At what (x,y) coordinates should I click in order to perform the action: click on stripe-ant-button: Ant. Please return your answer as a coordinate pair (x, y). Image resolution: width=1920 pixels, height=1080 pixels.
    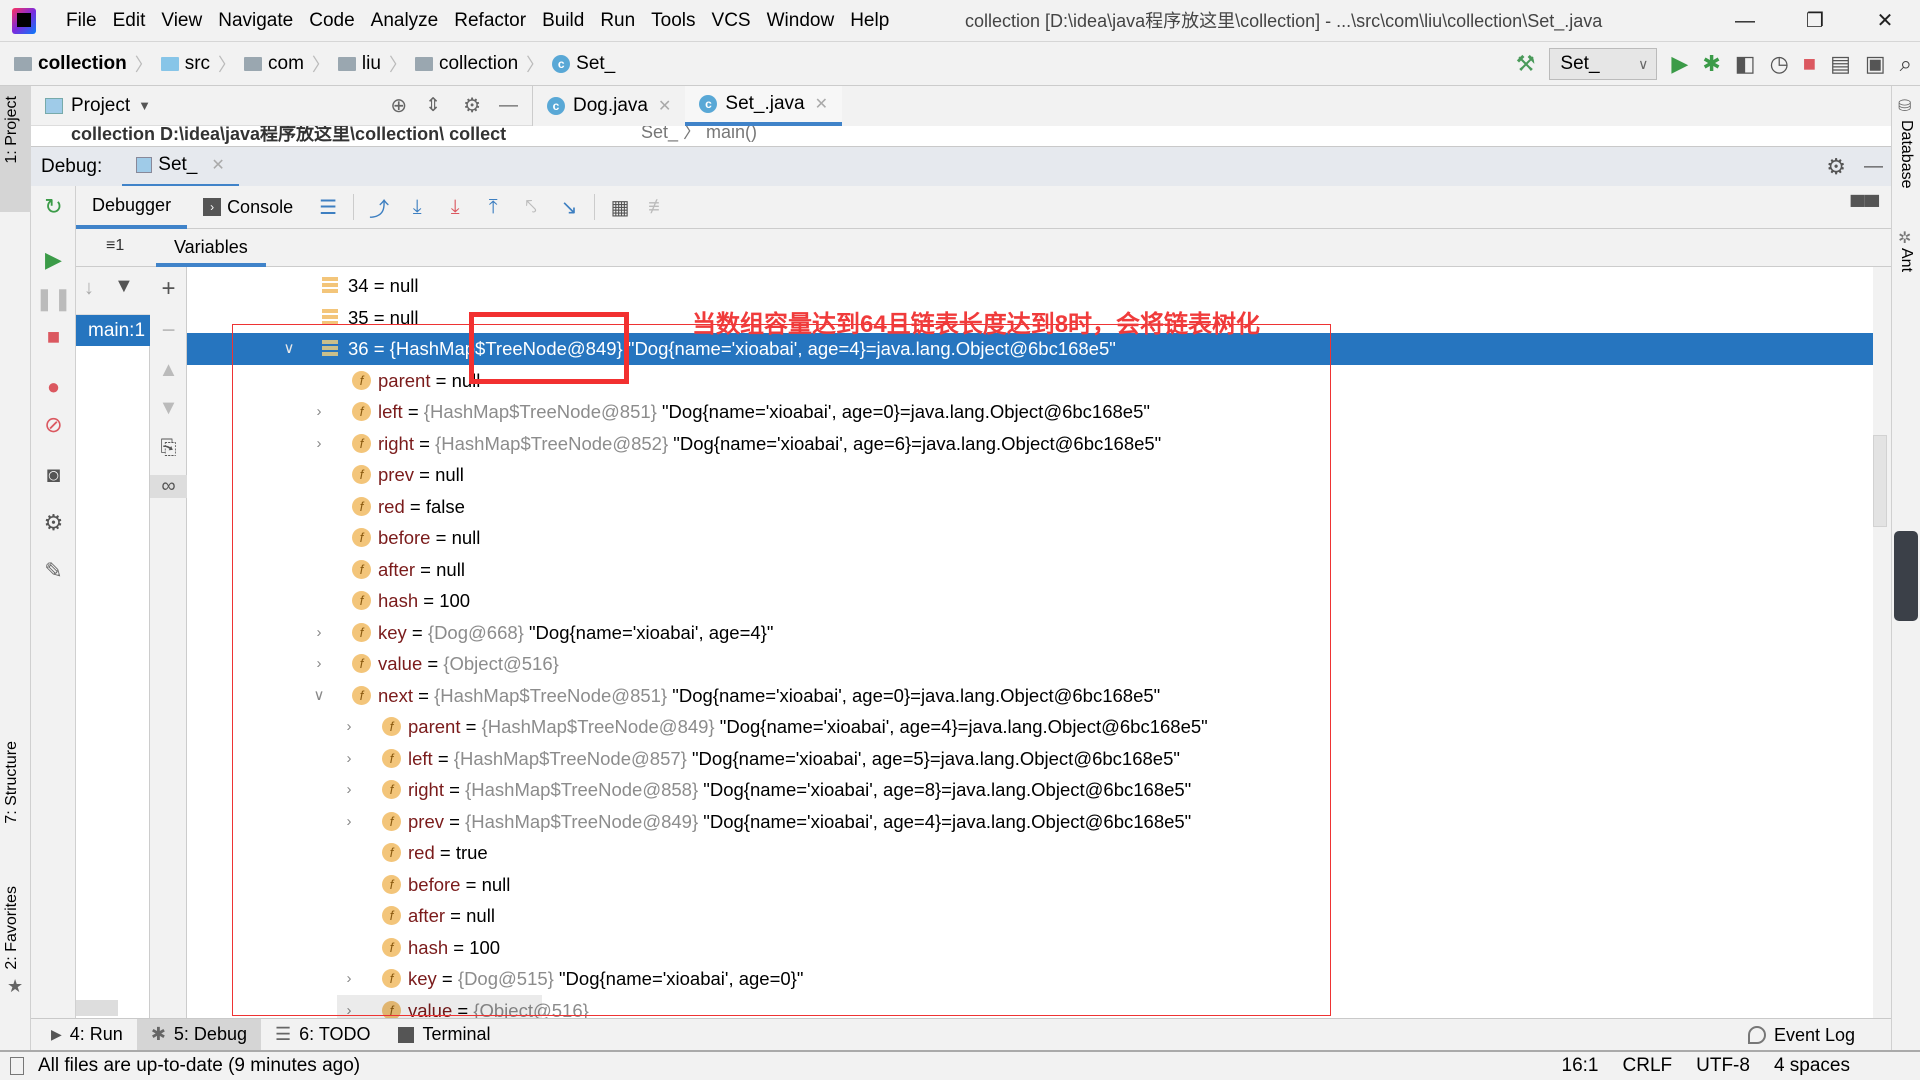
    Looking at the image, I should click on (1906, 260).